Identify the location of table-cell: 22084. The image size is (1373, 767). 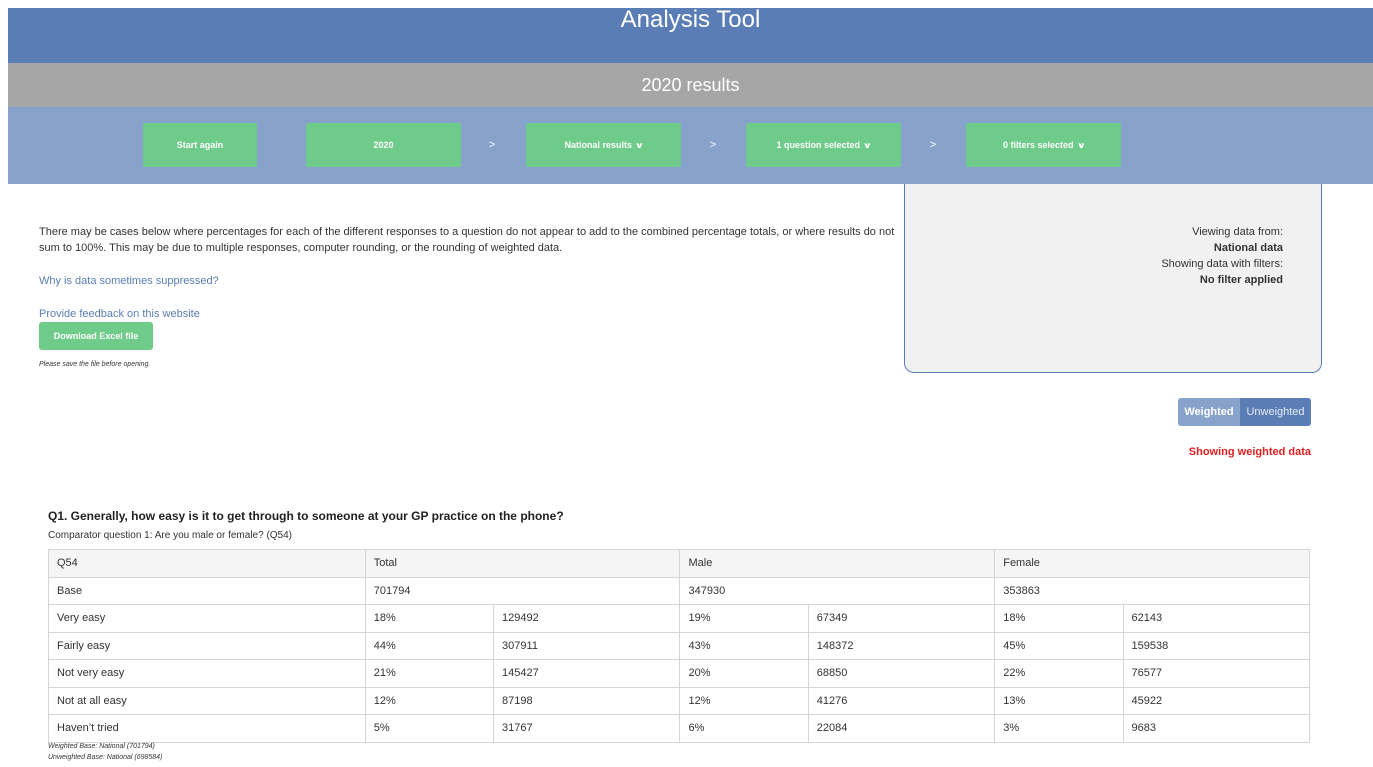
(901, 728).